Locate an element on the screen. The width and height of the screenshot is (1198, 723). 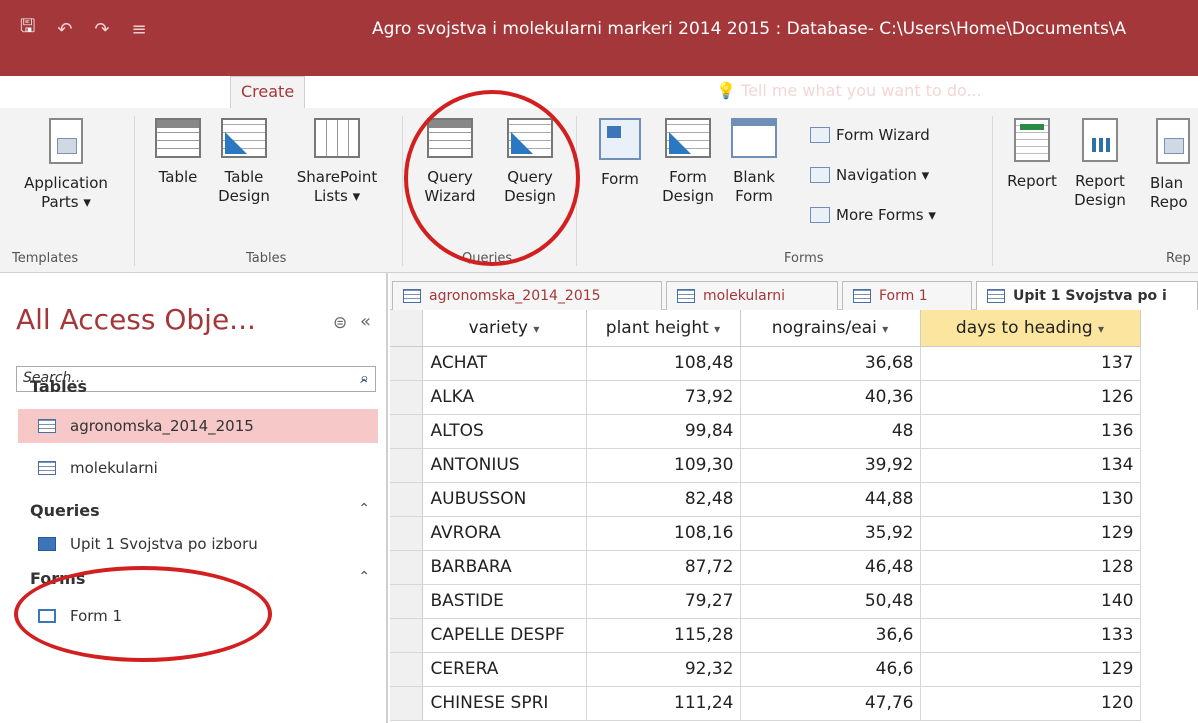
table-cell: 39,92 is located at coordinates (830, 465).